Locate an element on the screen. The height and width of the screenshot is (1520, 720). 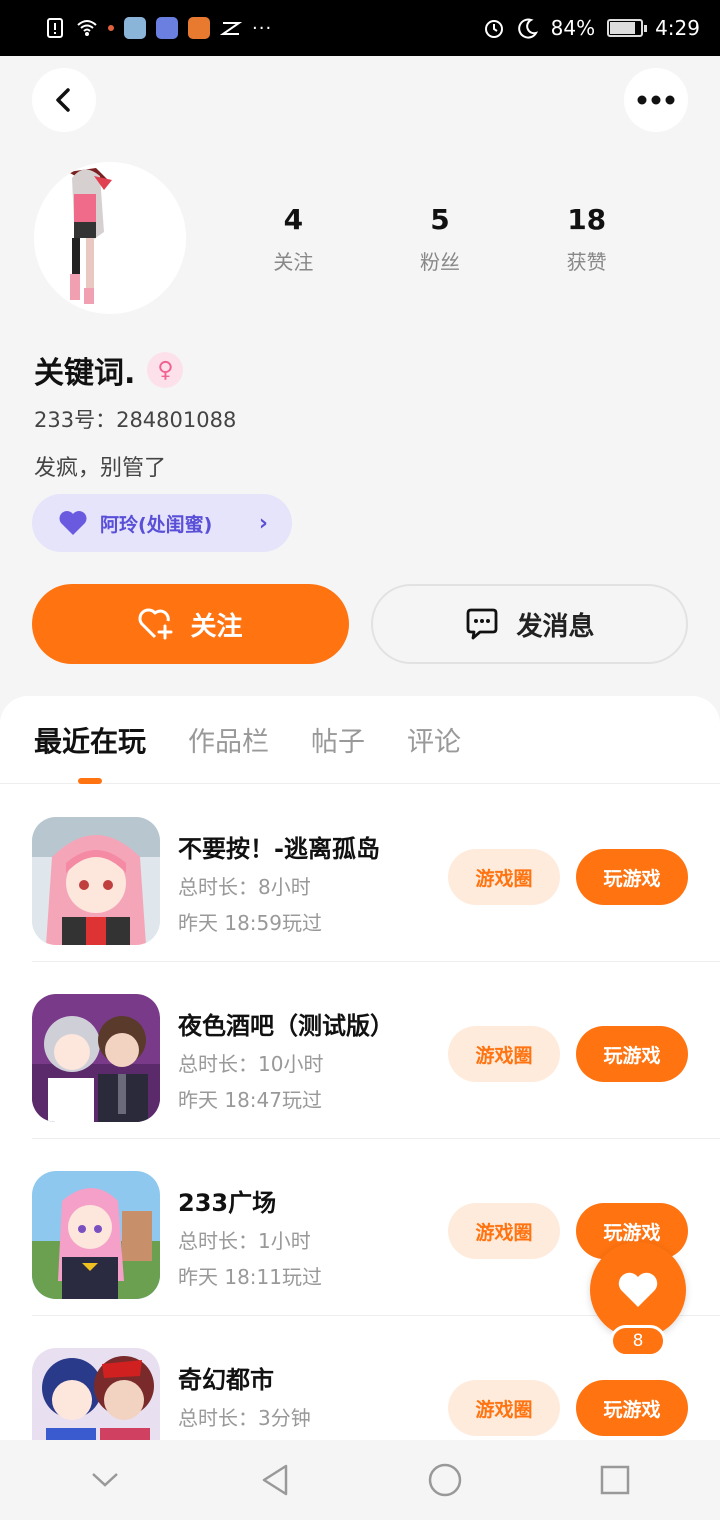
game-duration: 总时长：3分钟 is located at coordinates (244, 1418).